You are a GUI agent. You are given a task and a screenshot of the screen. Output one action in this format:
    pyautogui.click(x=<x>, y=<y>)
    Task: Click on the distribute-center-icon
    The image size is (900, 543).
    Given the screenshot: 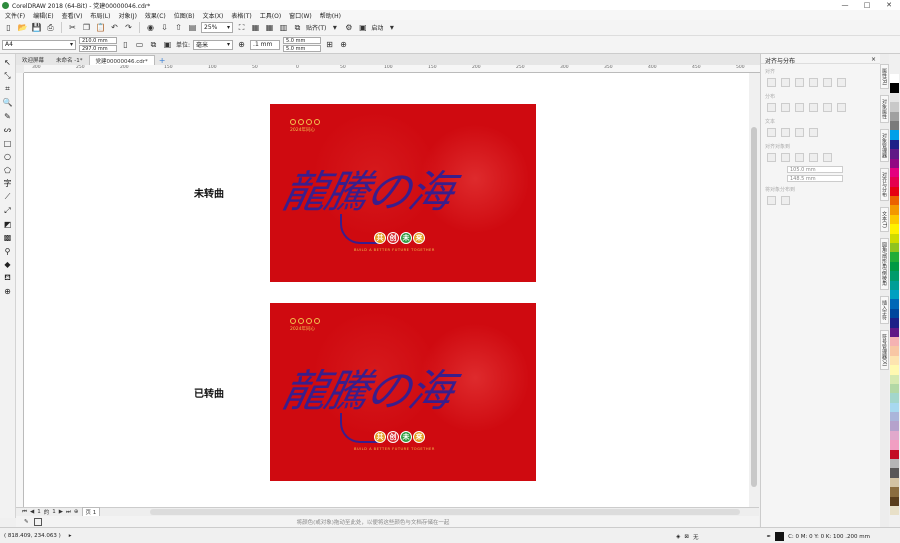 What is the action you would take?
    pyautogui.click(x=785, y=107)
    